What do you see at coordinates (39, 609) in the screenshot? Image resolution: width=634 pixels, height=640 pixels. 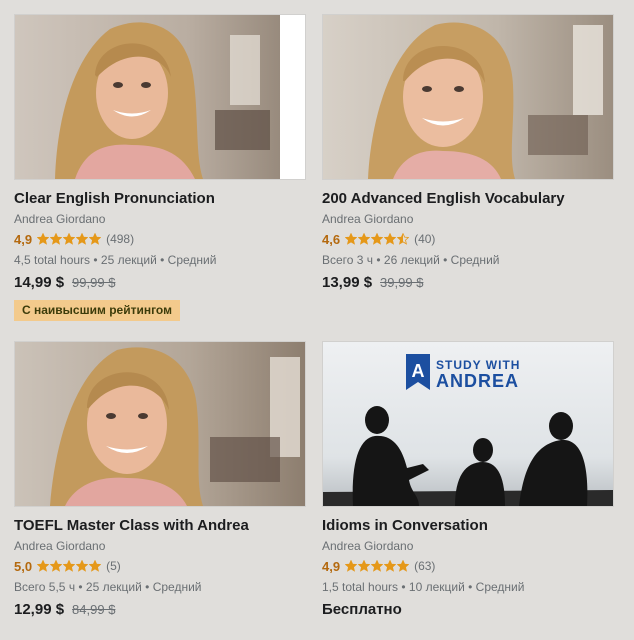 I see `current-price: 12,99 $` at bounding box center [39, 609].